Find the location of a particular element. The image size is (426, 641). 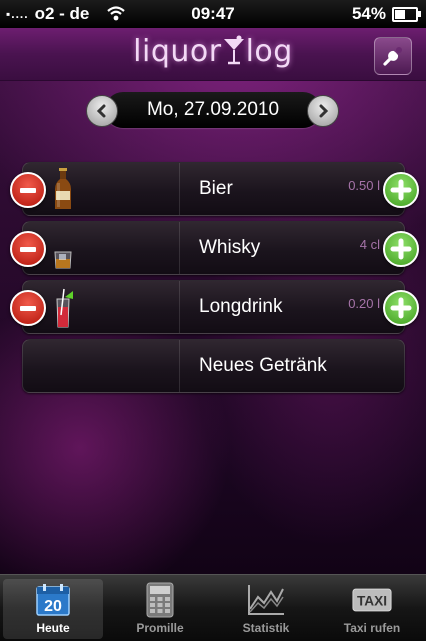

logo-text-left: liquor is located at coordinates (177, 51).